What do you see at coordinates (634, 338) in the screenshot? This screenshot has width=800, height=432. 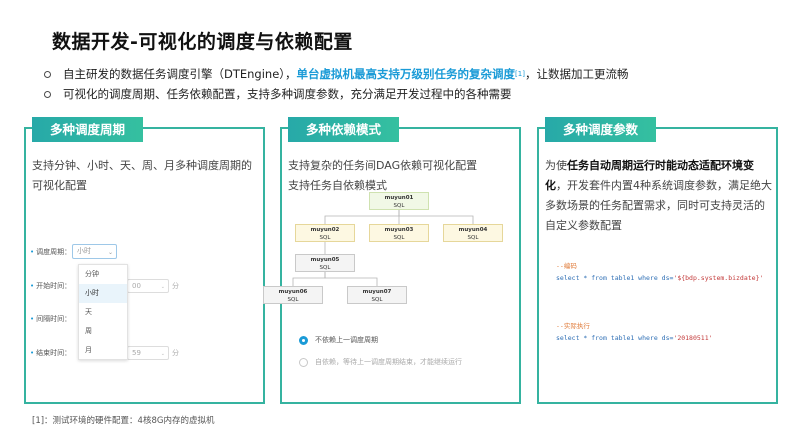 I see `code-line: select * from table1 where ds='20180511'` at bounding box center [634, 338].